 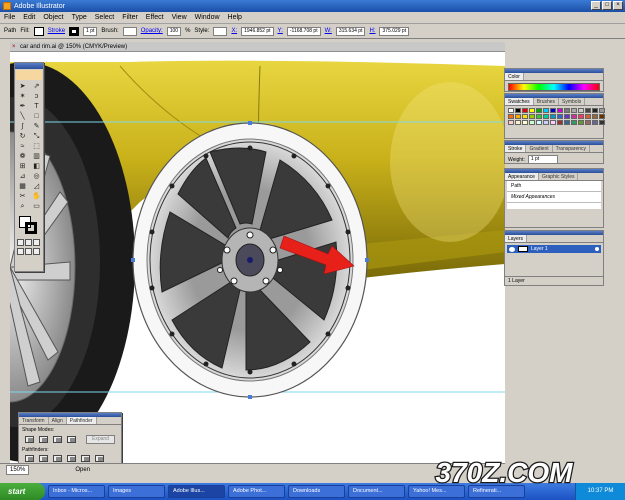 I want to click on eyedropper-tool-icon: ⊿, so click(x=22, y=176).